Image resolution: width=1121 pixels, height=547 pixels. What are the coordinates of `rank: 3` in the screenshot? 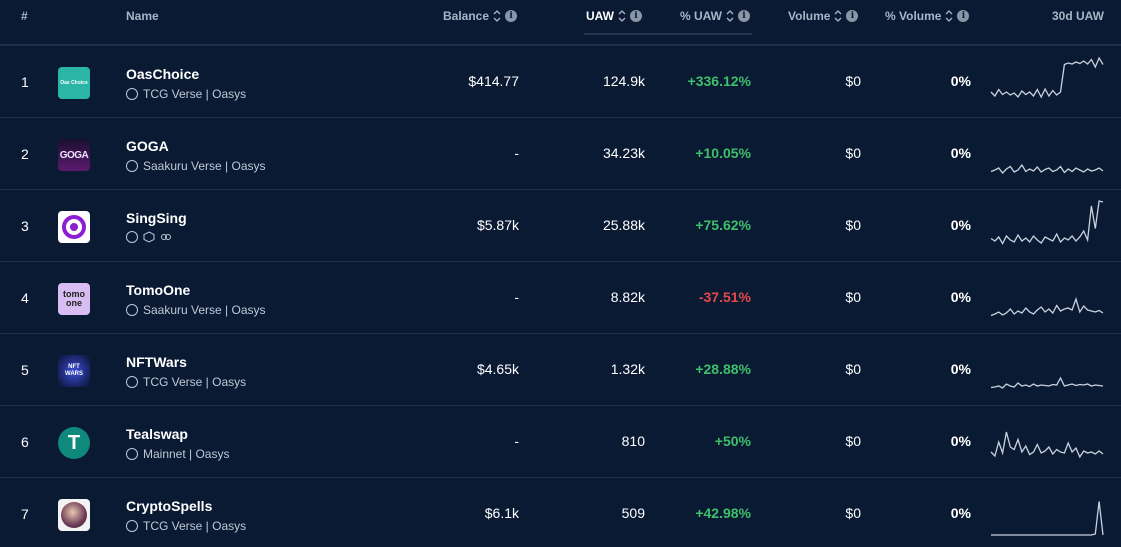 It's located at (25, 226).